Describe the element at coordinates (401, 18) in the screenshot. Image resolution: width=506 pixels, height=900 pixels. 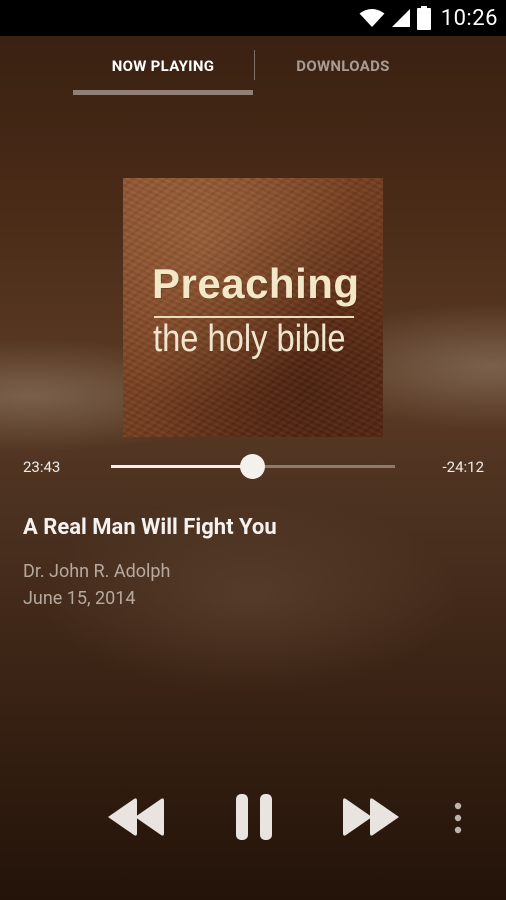
I see `cell-signal-icon` at that location.